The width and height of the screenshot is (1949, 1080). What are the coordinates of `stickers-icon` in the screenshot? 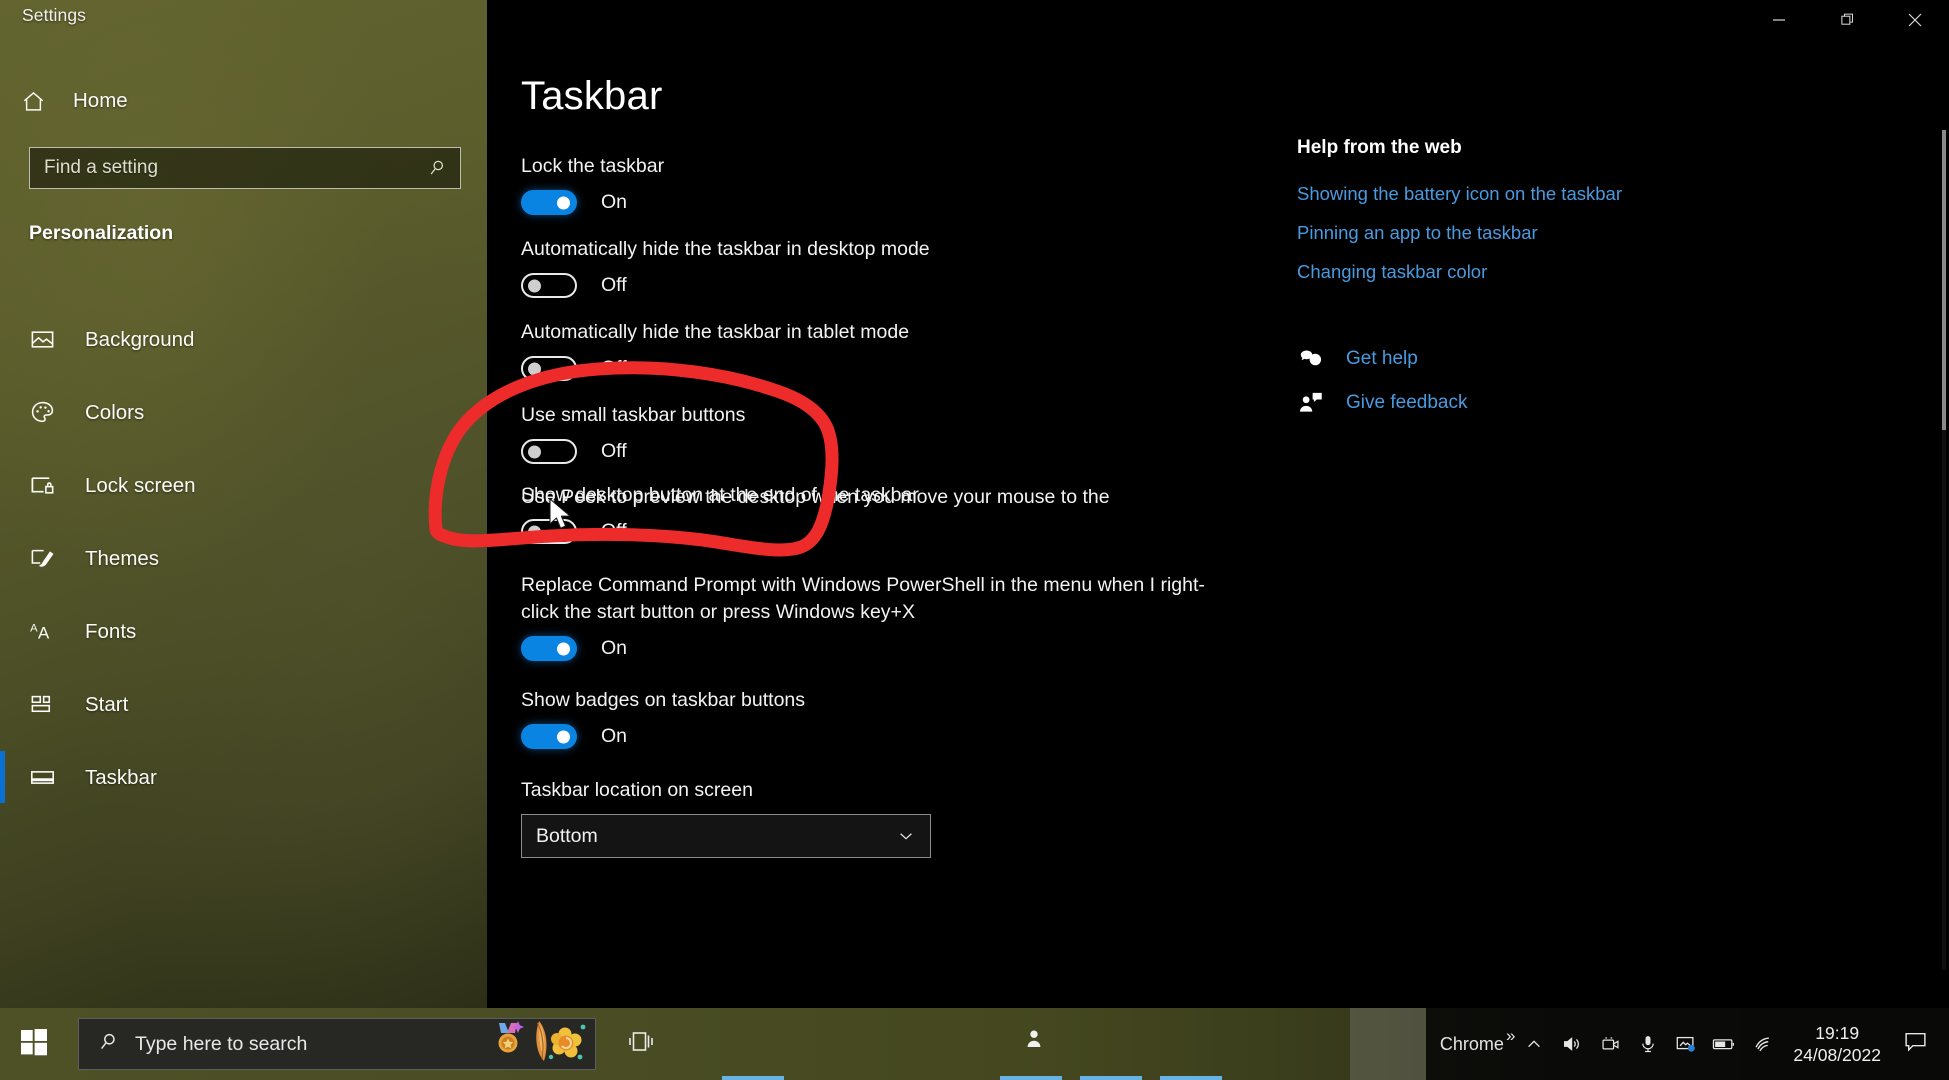 It's located at (537, 1044).